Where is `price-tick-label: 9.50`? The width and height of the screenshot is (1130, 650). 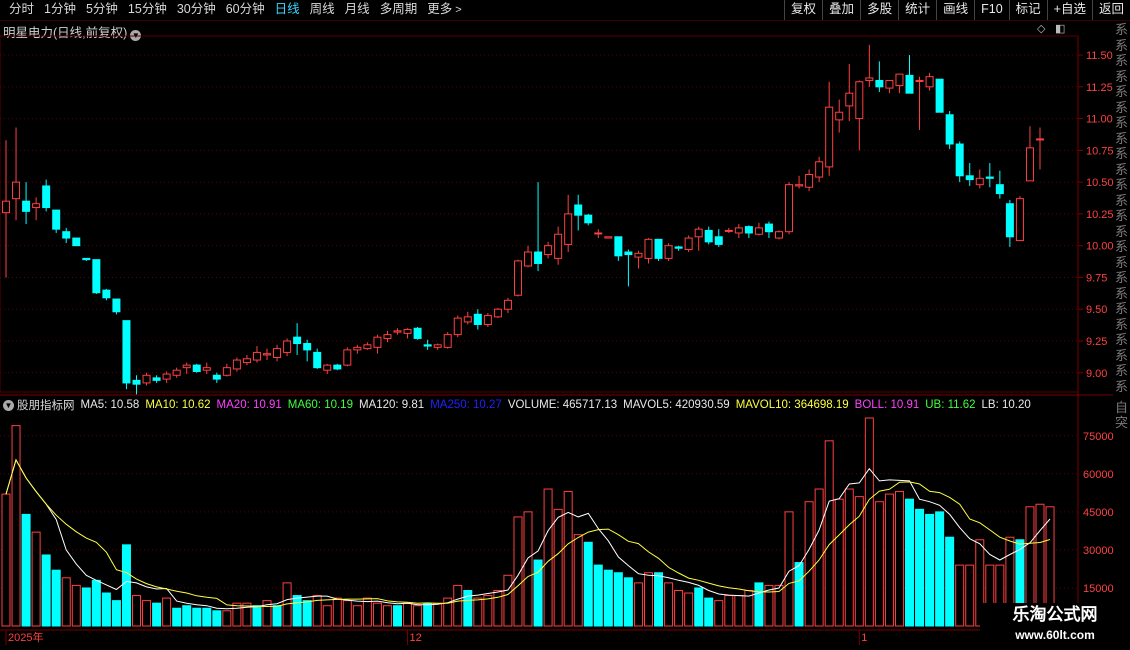
price-tick-label: 9.50 is located at coordinates (1096, 310).